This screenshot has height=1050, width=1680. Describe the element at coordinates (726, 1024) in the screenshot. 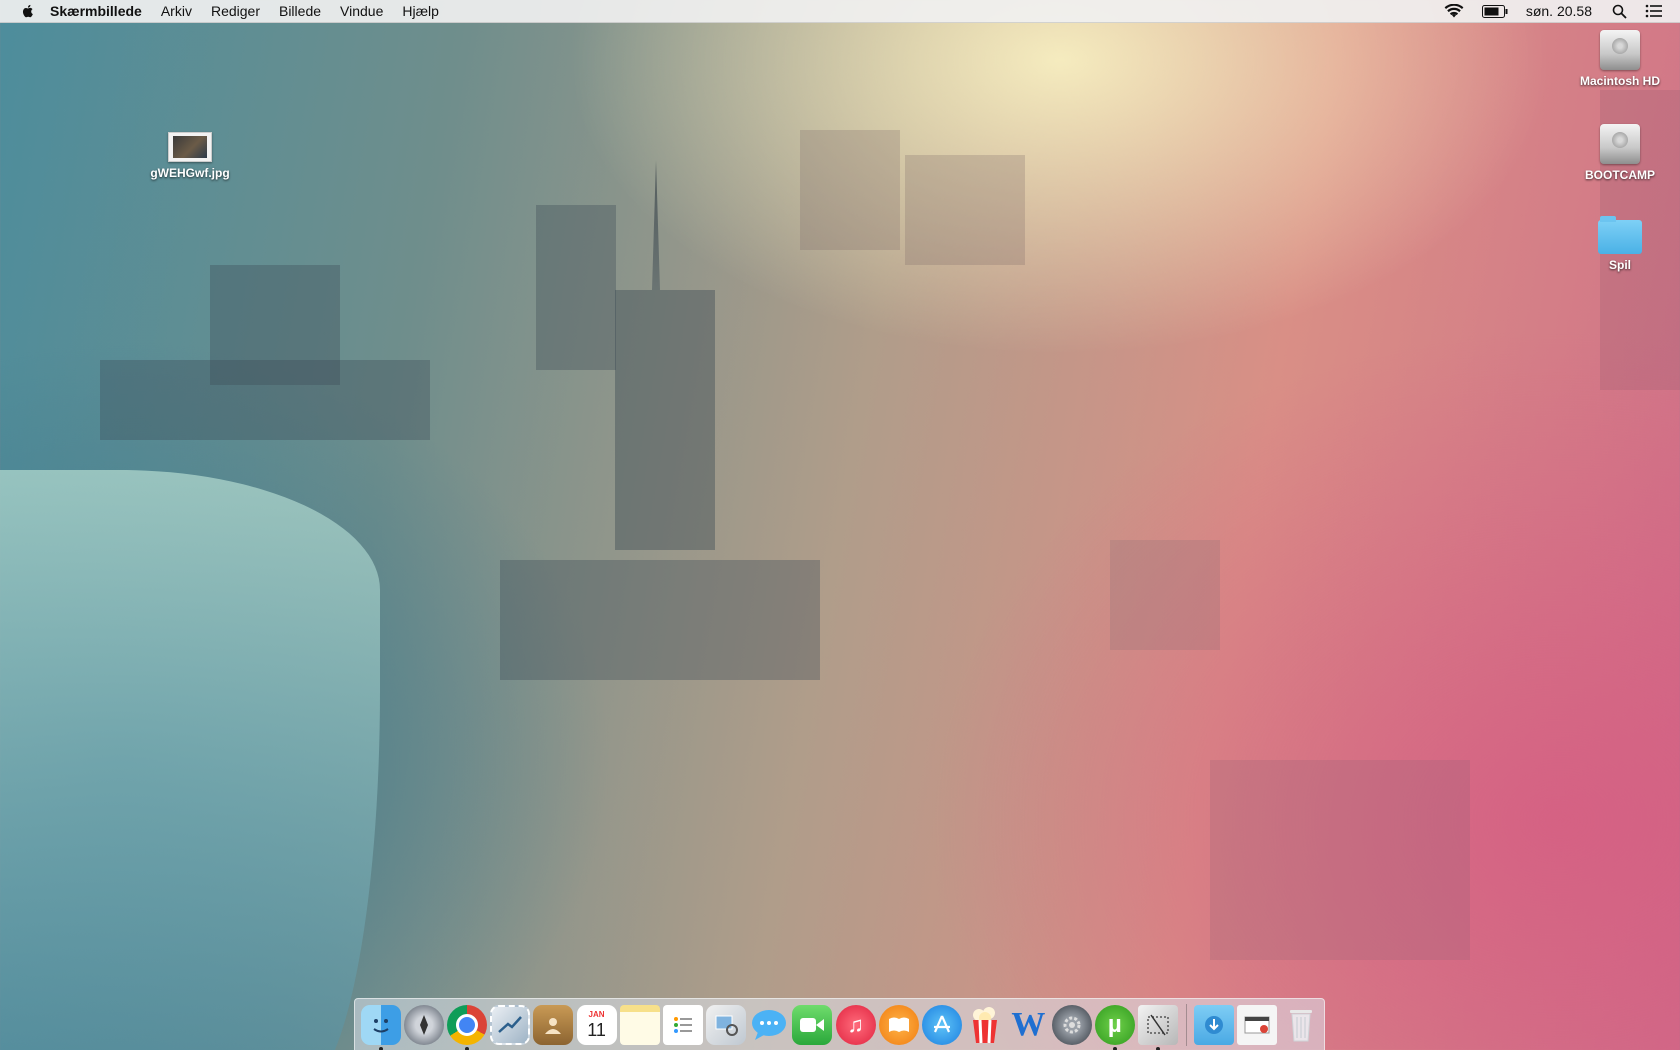

I see `preview-icon` at that location.